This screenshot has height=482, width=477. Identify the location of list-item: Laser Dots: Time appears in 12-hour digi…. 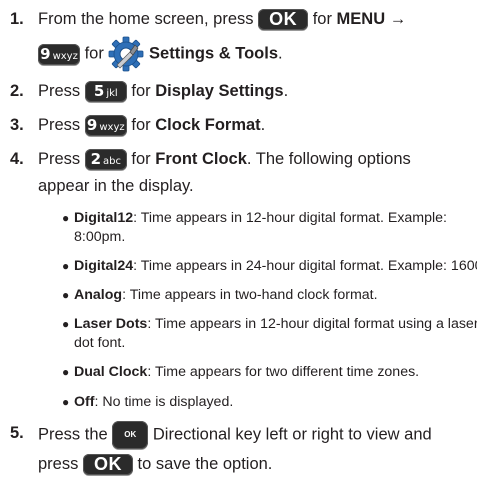
(275, 324).